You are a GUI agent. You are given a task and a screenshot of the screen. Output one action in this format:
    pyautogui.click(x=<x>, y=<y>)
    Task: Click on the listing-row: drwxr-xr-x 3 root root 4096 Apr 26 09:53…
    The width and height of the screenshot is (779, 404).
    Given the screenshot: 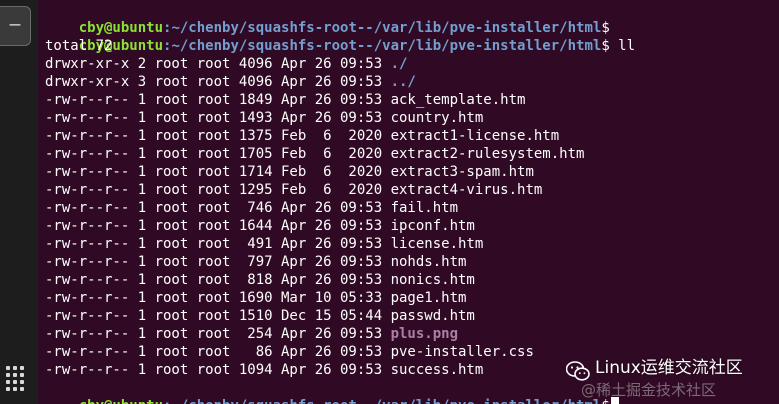 What is the action you would take?
    pyautogui.click(x=230, y=82)
    